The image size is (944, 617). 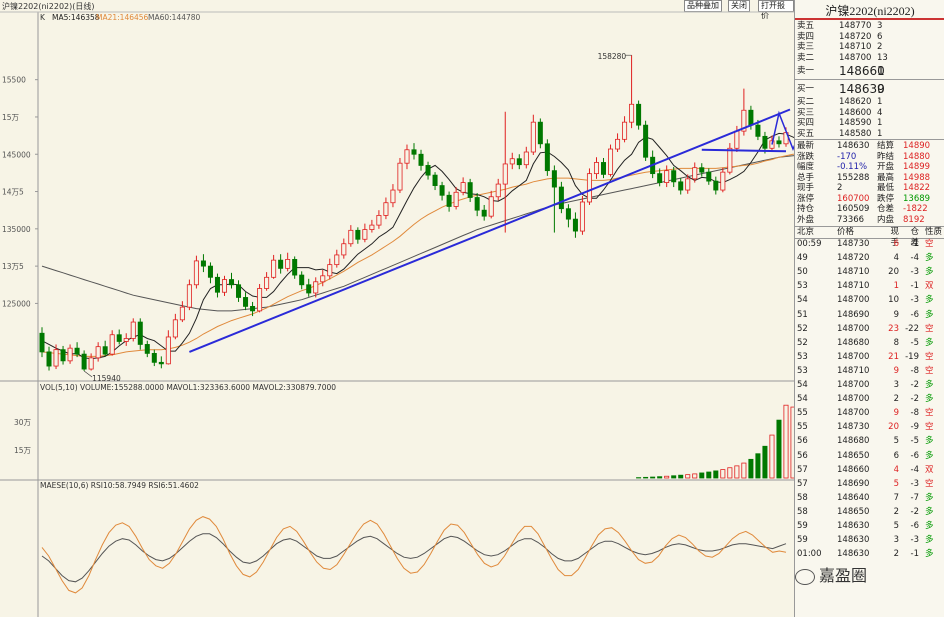 What do you see at coordinates (893, 427) in the screenshot?
I see `tick-volume: 20` at bounding box center [893, 427].